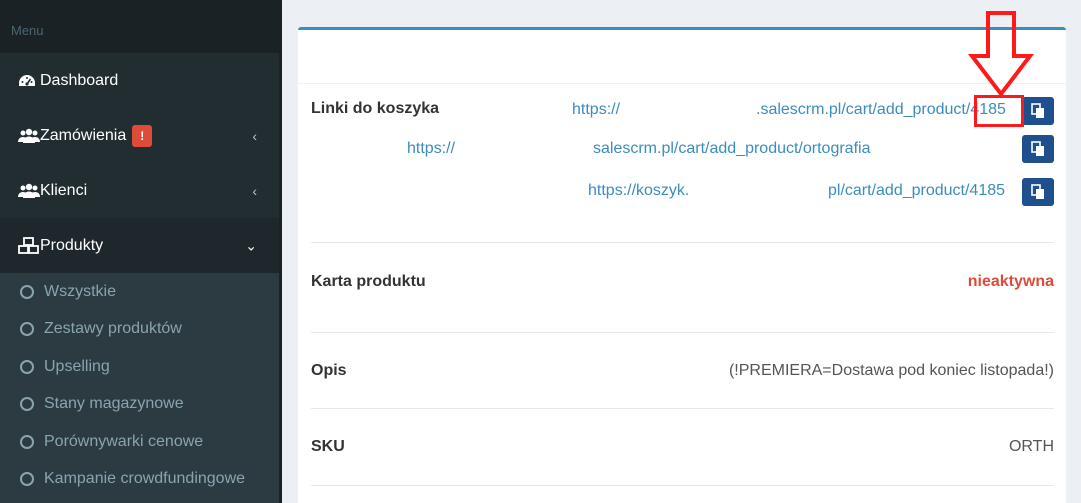 The width and height of the screenshot is (1081, 503). What do you see at coordinates (29, 245) in the screenshot?
I see `cubes-icon` at bounding box center [29, 245].